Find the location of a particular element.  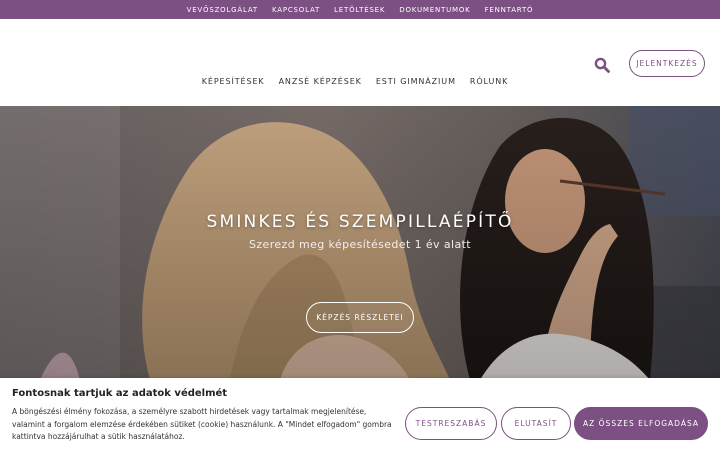

reject-button: ELUTASÍT is located at coordinates (536, 423).